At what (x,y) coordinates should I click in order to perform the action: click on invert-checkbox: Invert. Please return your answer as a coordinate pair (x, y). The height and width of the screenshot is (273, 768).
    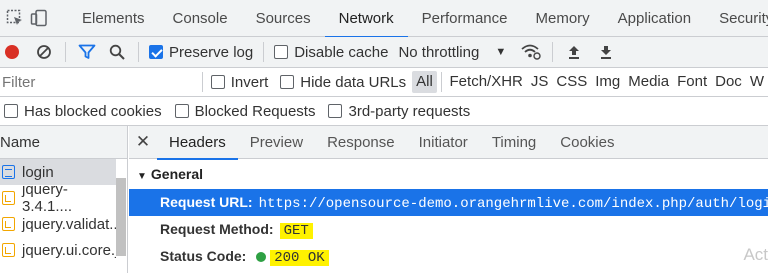
    Looking at the image, I should click on (239, 82).